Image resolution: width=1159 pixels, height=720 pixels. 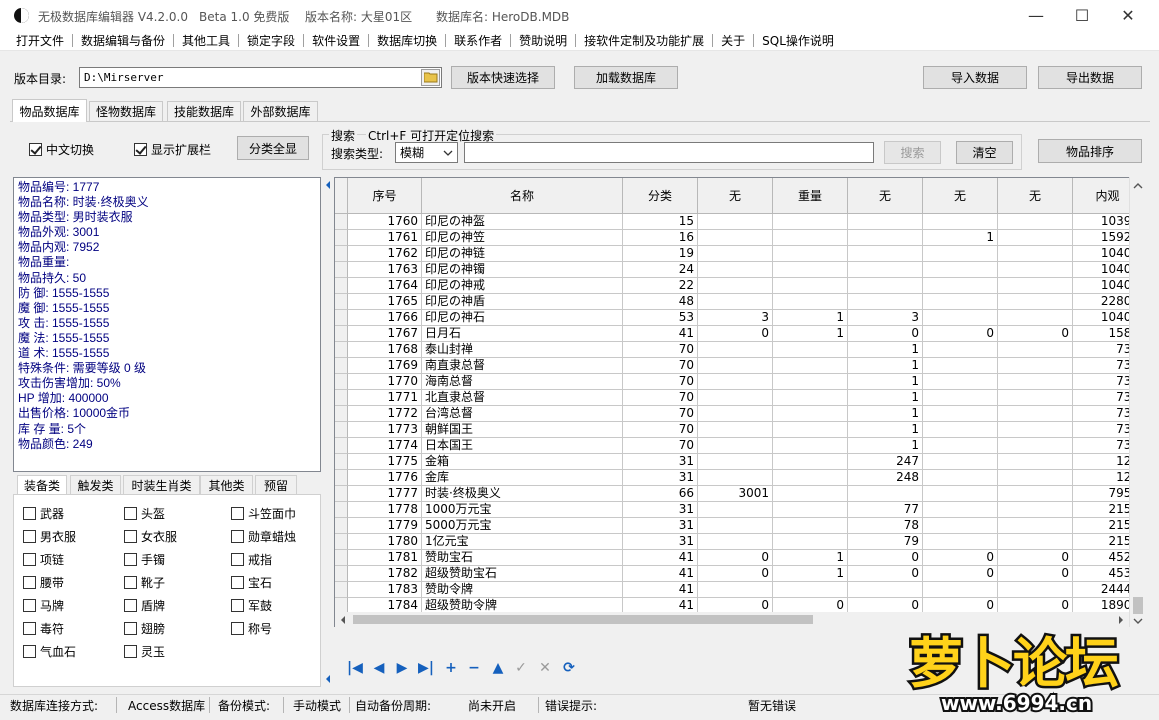 What do you see at coordinates (172, 149) in the screenshot?
I see `show-ext-checkbox: 显示扩展栏` at bounding box center [172, 149].